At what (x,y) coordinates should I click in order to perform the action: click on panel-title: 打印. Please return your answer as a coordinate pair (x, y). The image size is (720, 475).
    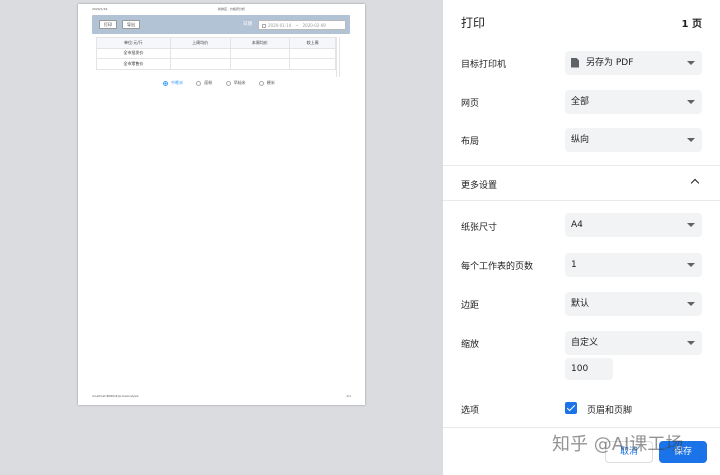
    Looking at the image, I should click on (473, 23).